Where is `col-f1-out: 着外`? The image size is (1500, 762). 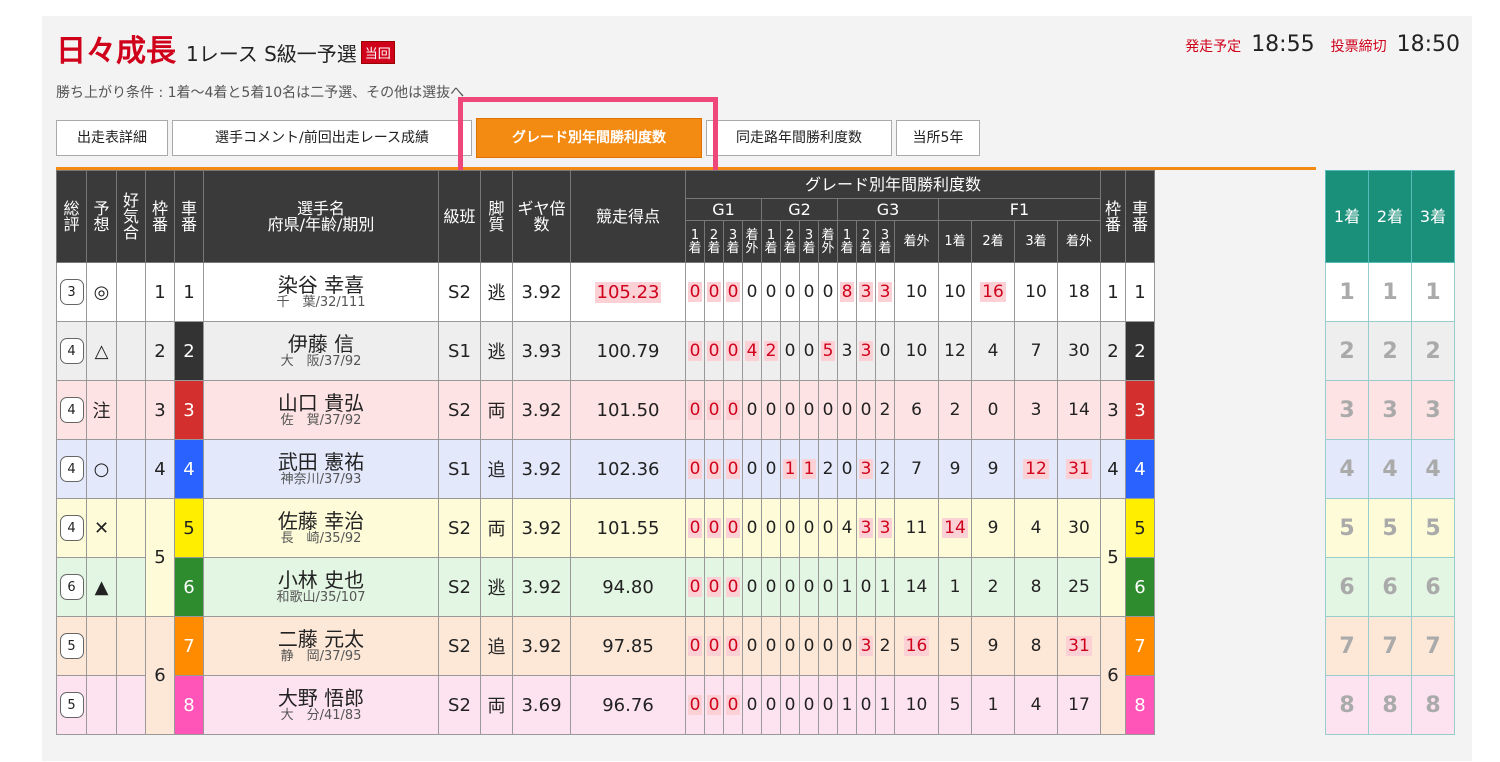
col-f1-out: 着外 is located at coordinates (1079, 241).